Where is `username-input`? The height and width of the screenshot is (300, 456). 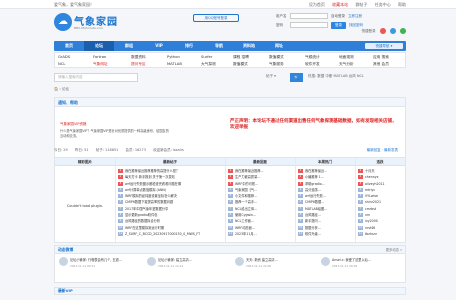
username-input is located at coordinates (309, 16).